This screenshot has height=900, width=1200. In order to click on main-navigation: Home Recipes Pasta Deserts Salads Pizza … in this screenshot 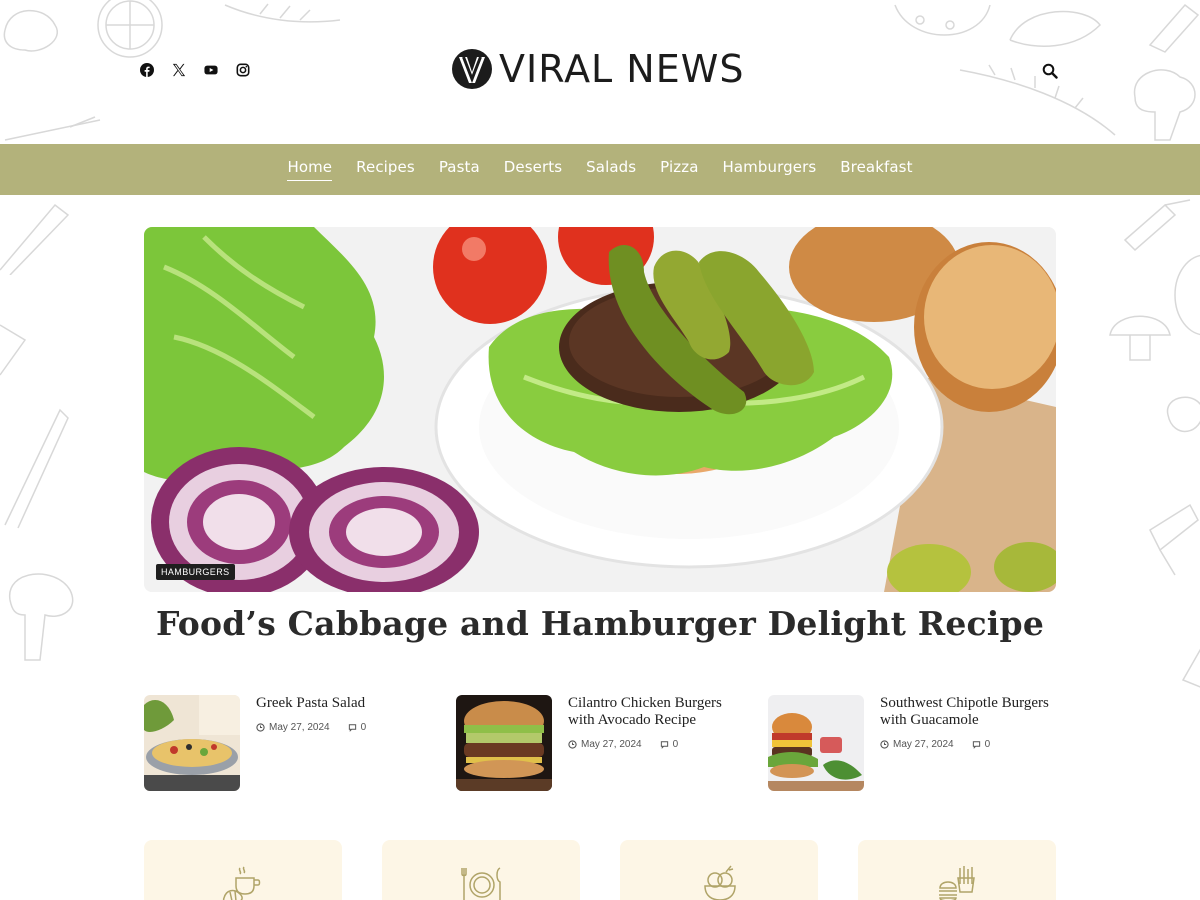, I will do `click(600, 169)`.